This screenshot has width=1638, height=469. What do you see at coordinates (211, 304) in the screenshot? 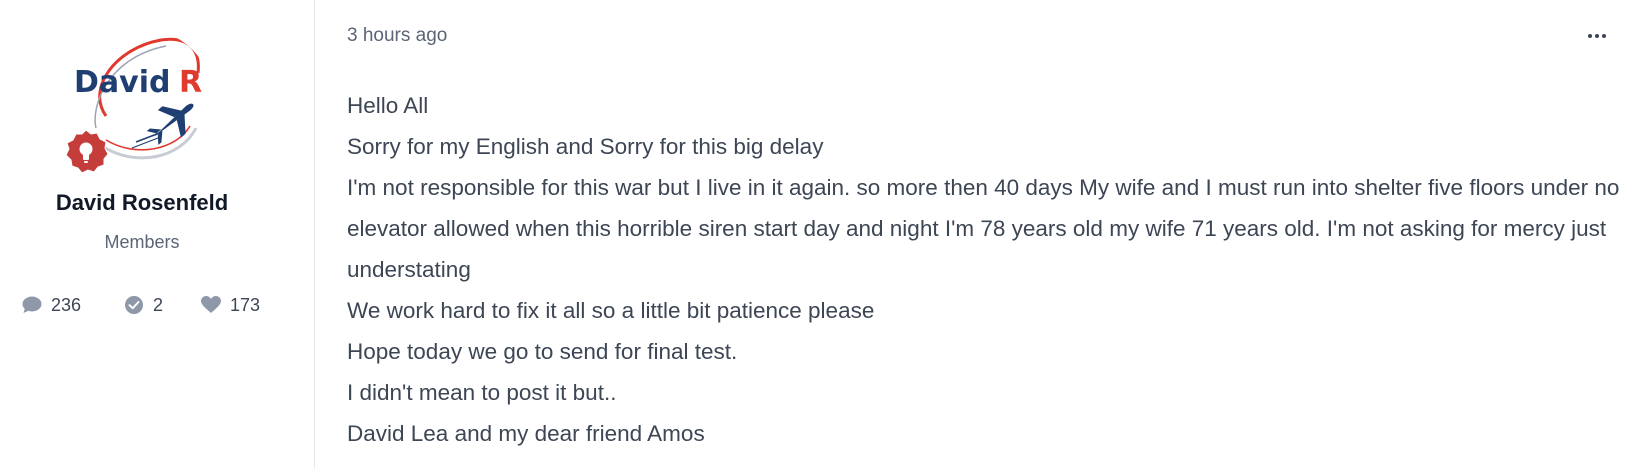
I see `heart-icon` at bounding box center [211, 304].